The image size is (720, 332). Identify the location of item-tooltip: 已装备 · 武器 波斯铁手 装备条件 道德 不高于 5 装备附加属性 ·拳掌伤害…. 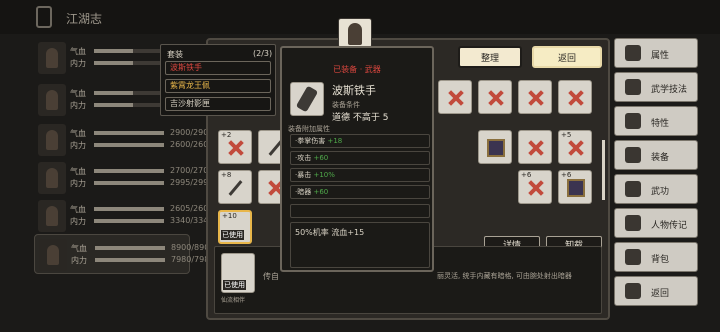
(357, 159).